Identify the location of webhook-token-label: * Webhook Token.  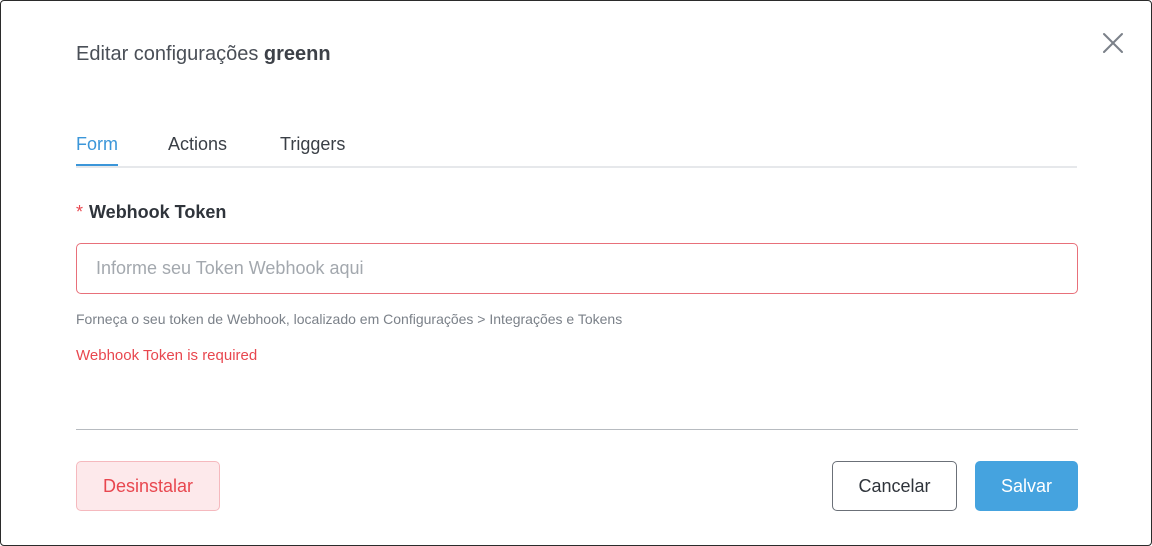
(151, 212).